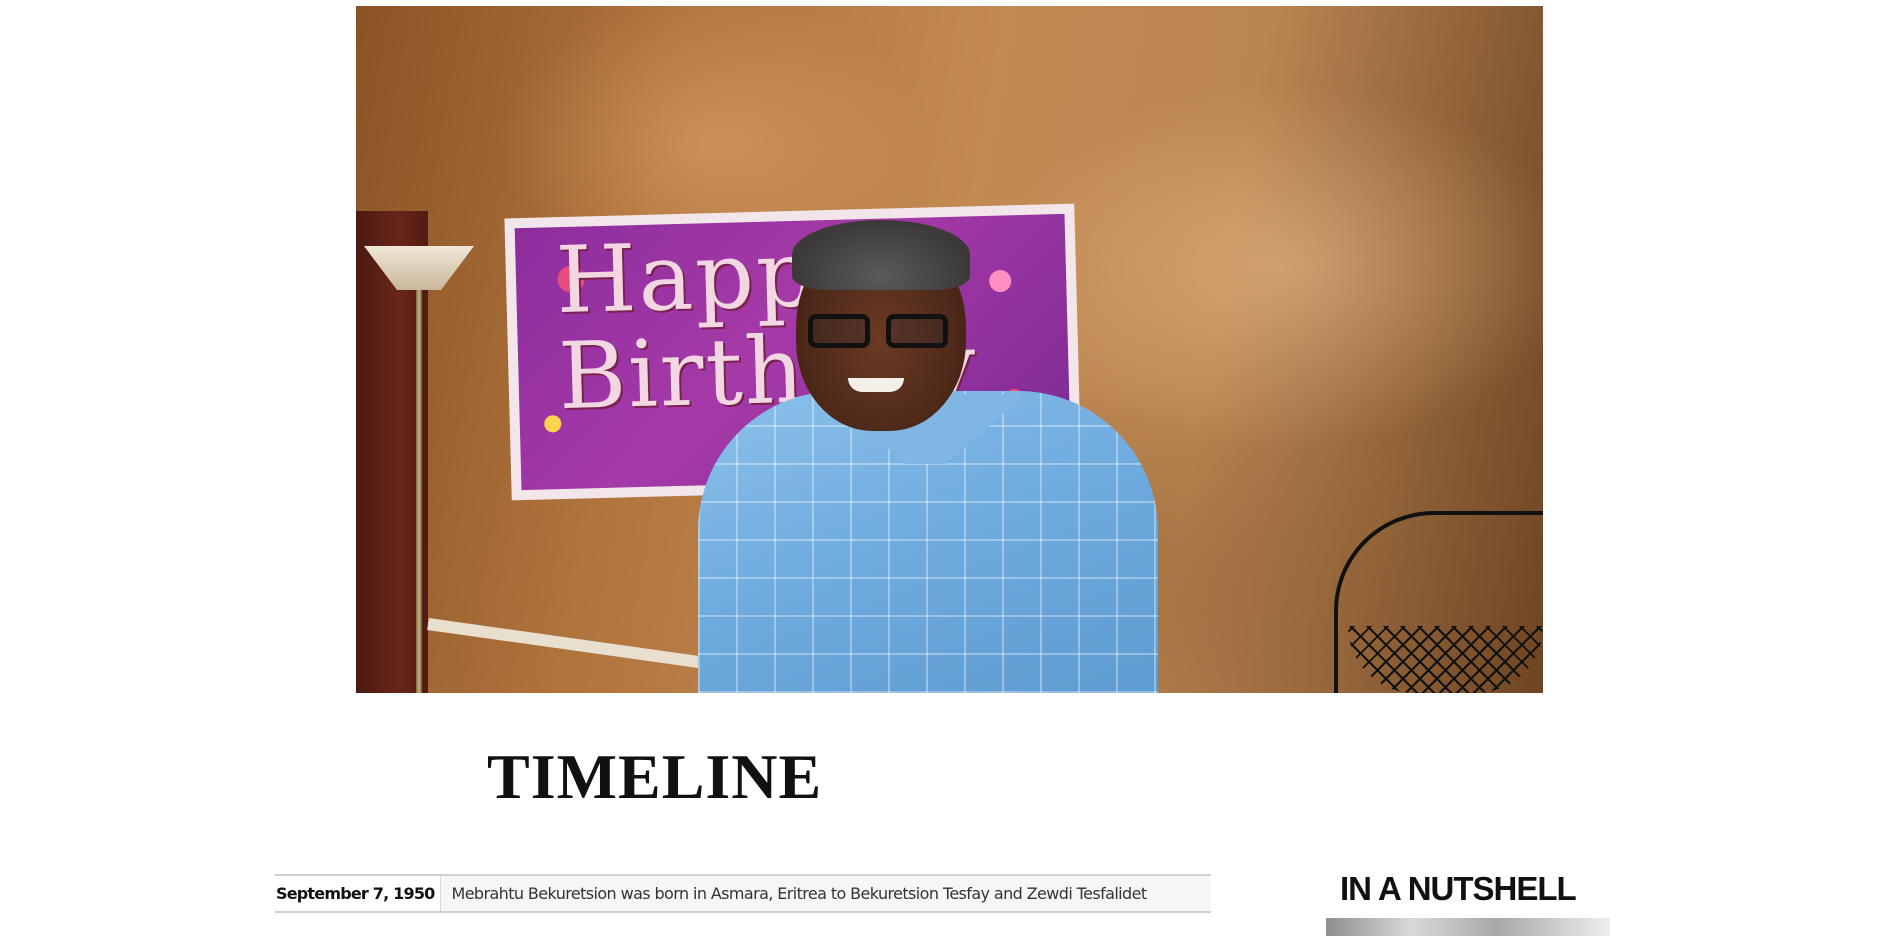  I want to click on timeline-row-partial, so click(743, 923).